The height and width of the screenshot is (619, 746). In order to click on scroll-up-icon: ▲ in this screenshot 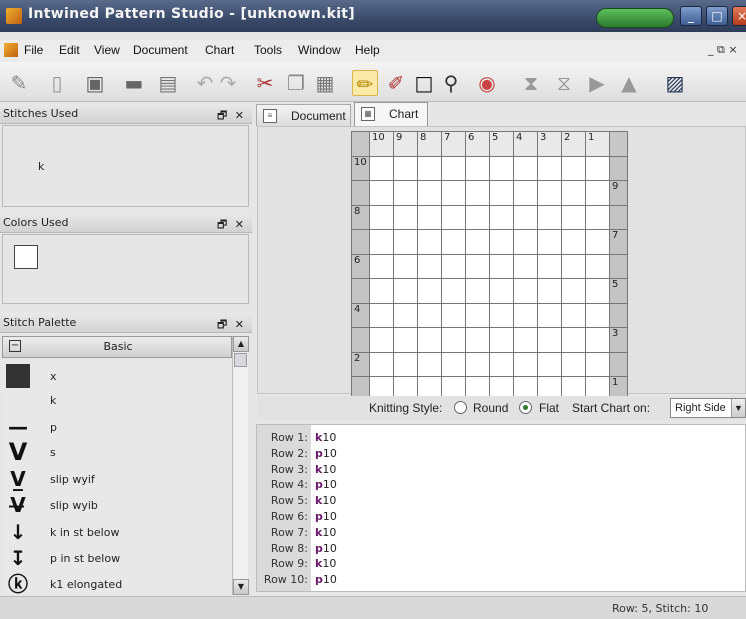, I will do `click(241, 344)`.